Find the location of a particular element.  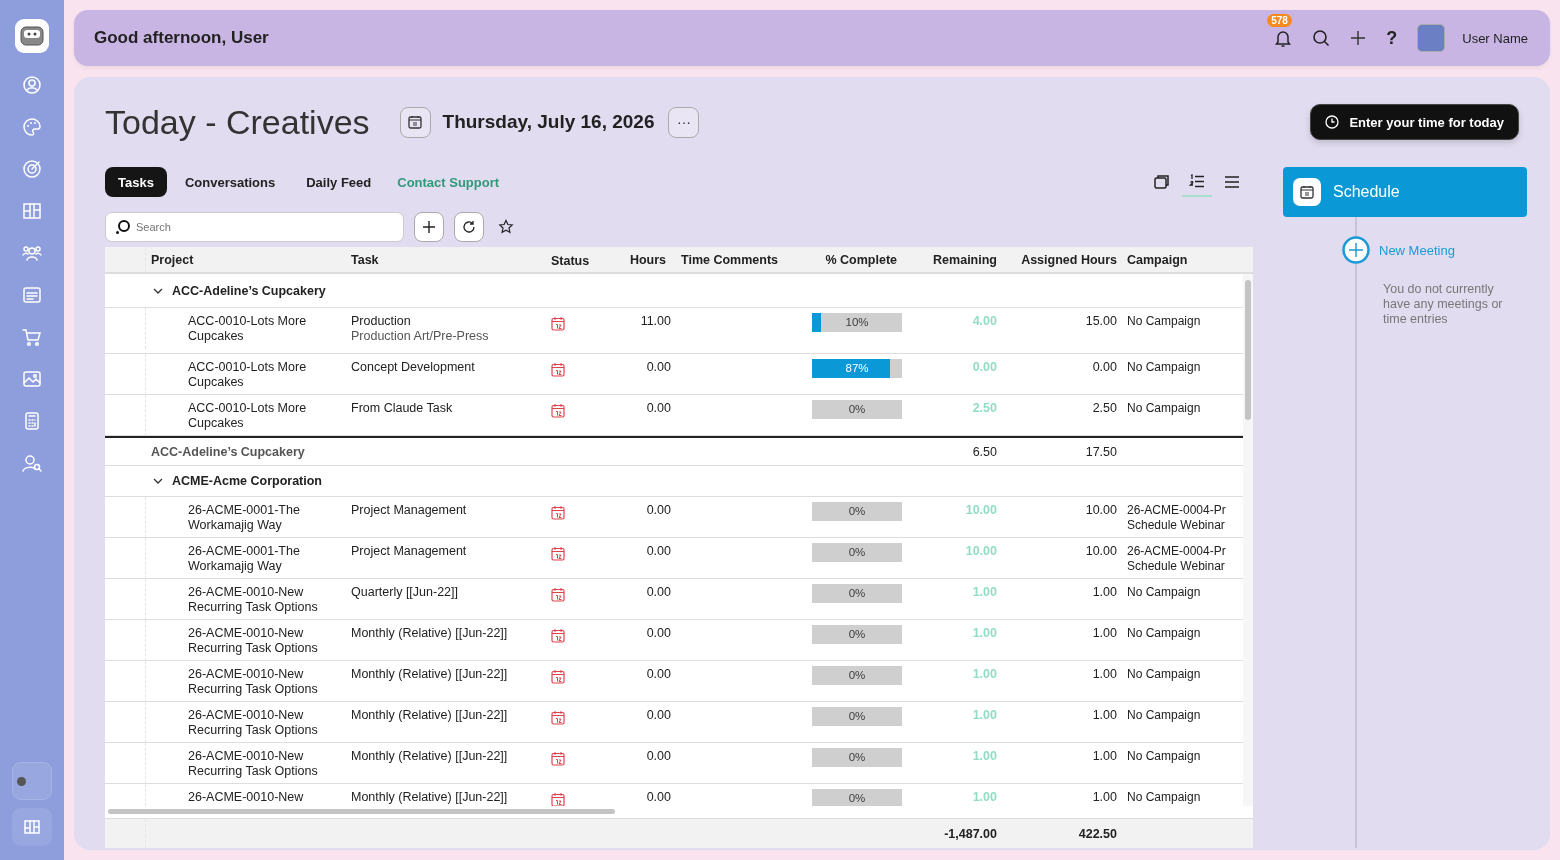

column-header: Remaining is located at coordinates (951, 259).